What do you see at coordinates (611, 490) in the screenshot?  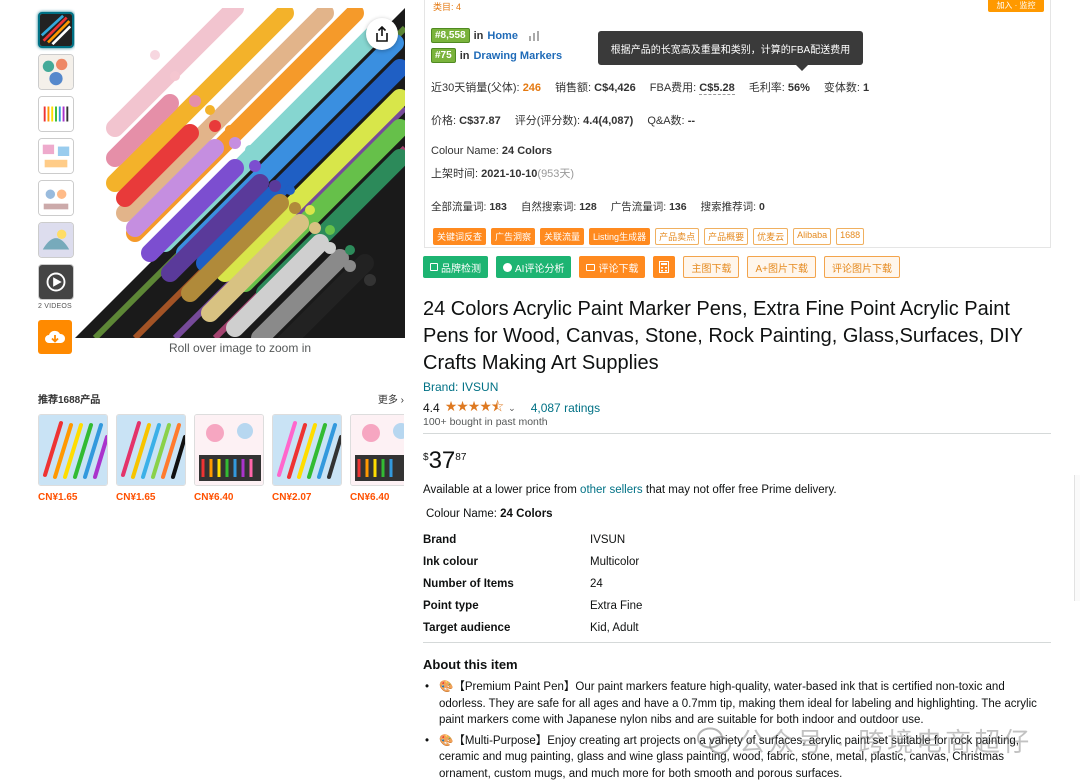 I see `other-sellers-link: other sellers` at bounding box center [611, 490].